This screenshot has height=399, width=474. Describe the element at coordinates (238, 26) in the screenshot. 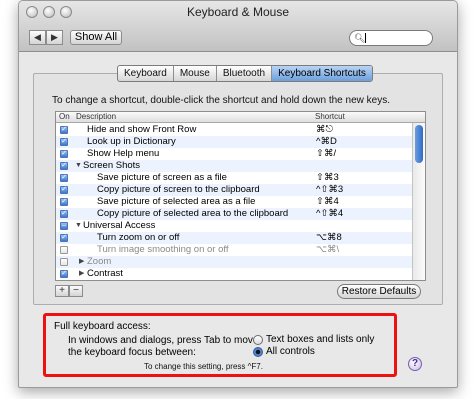

I see `titlebar: Keyboard & Mouse ◀ ▶ Show All 🔍︎` at that location.